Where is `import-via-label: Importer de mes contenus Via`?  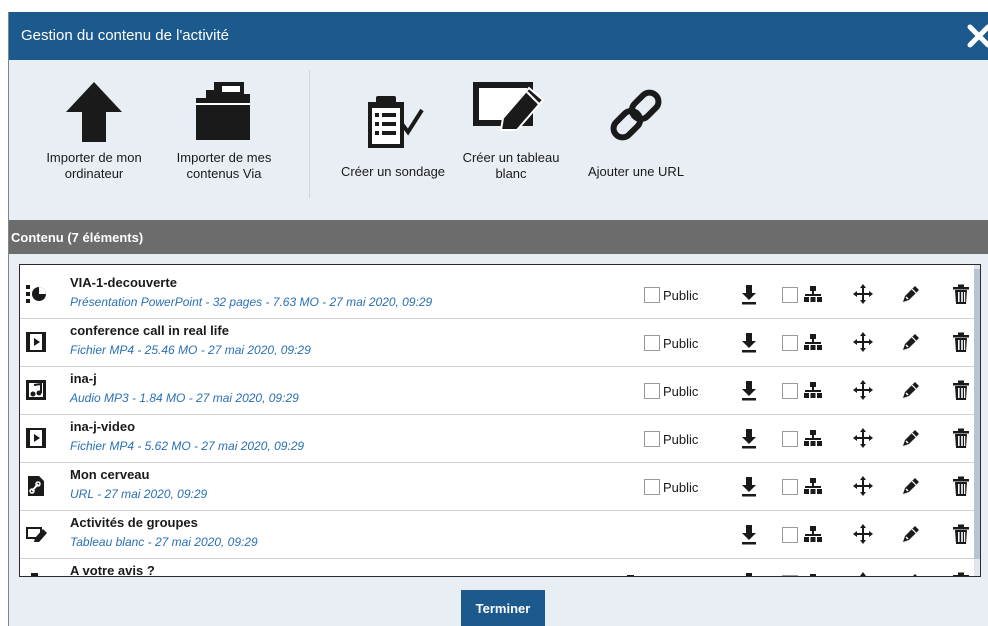 import-via-label: Importer de mes contenus Via is located at coordinates (224, 165).